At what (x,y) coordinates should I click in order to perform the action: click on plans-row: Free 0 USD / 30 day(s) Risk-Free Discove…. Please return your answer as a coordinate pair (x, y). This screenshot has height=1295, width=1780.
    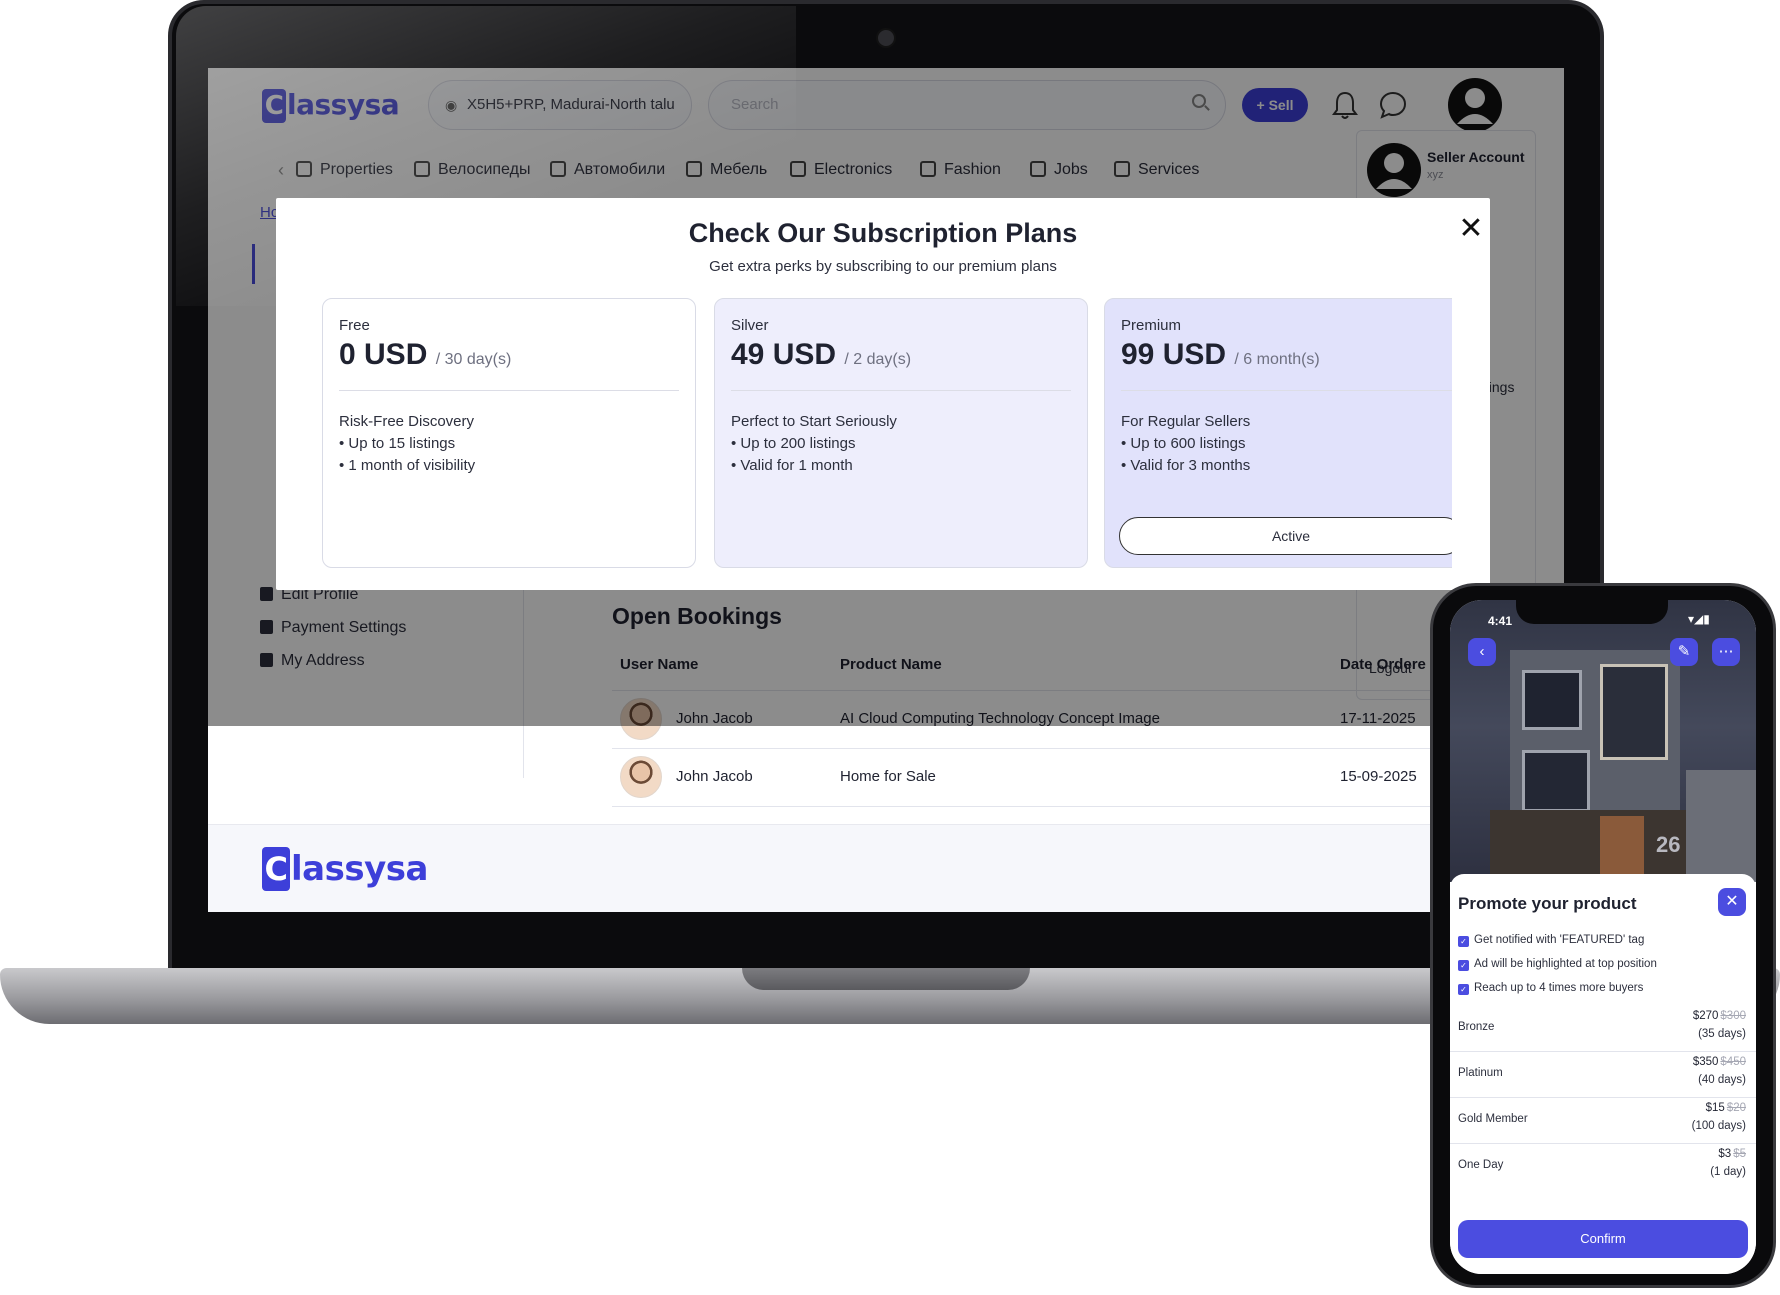
    Looking at the image, I should click on (887, 434).